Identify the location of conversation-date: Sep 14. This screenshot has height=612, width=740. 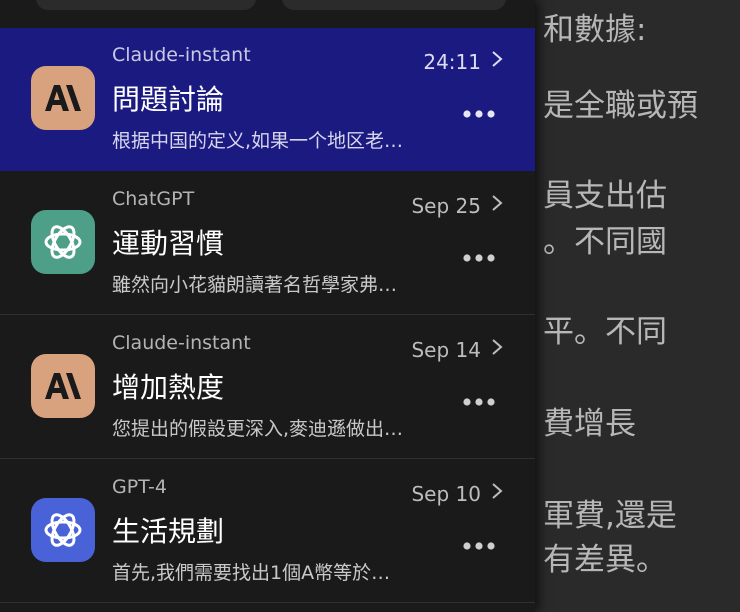
(446, 350).